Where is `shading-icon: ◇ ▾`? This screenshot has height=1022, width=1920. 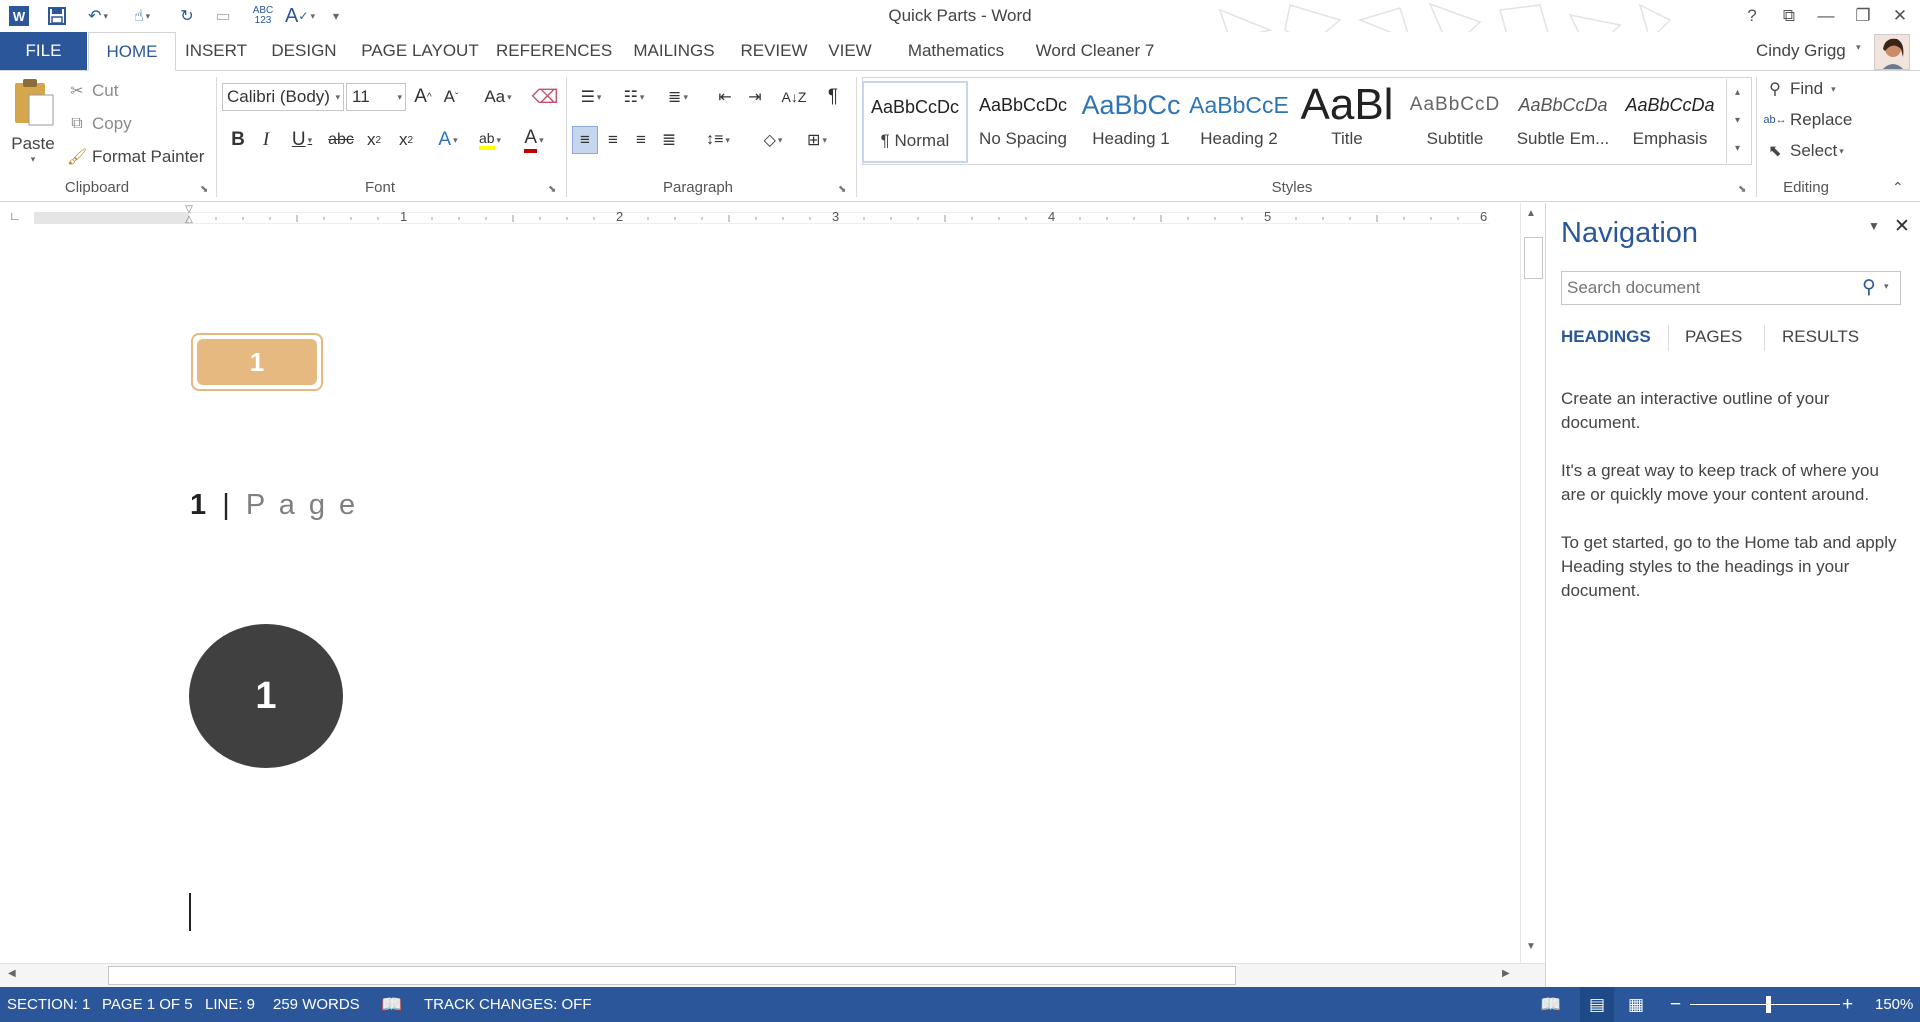
shading-icon: ◇ ▾ is located at coordinates (773, 140).